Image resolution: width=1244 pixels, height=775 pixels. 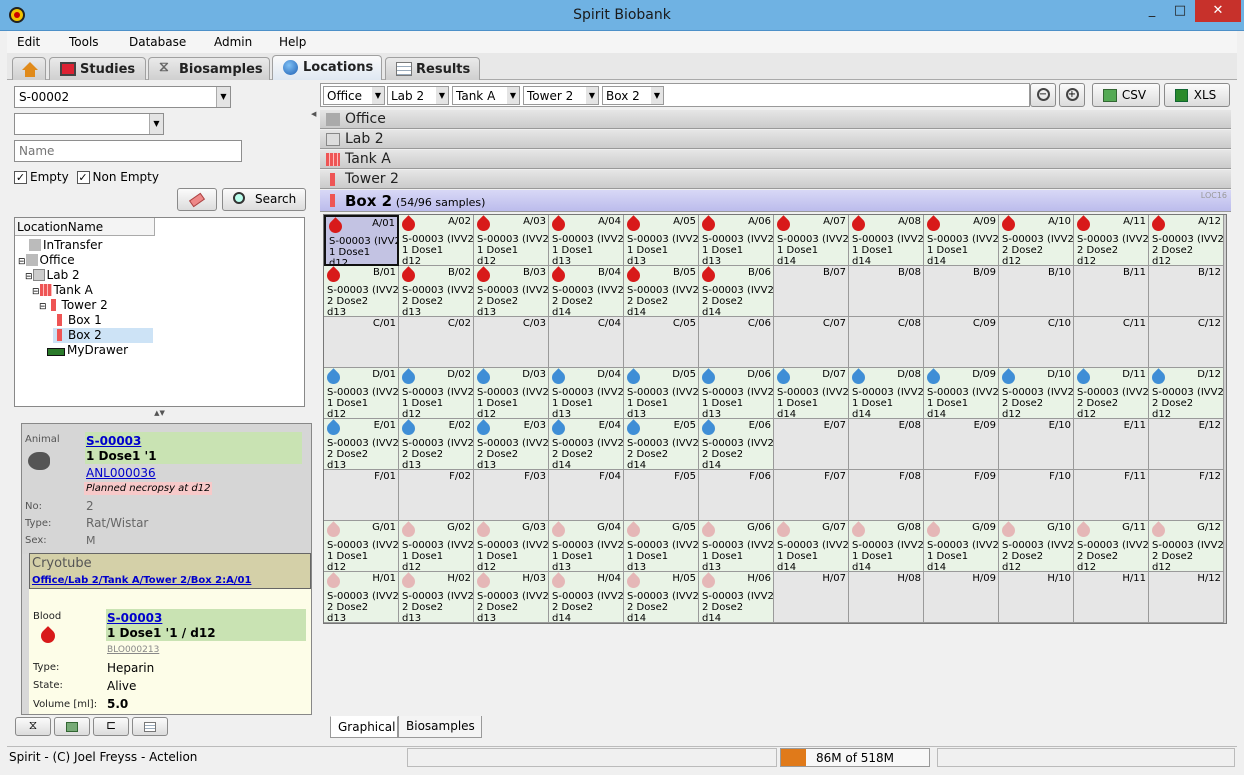 What do you see at coordinates (113, 441) in the screenshot?
I see `animal-id-link: S-00003` at bounding box center [113, 441].